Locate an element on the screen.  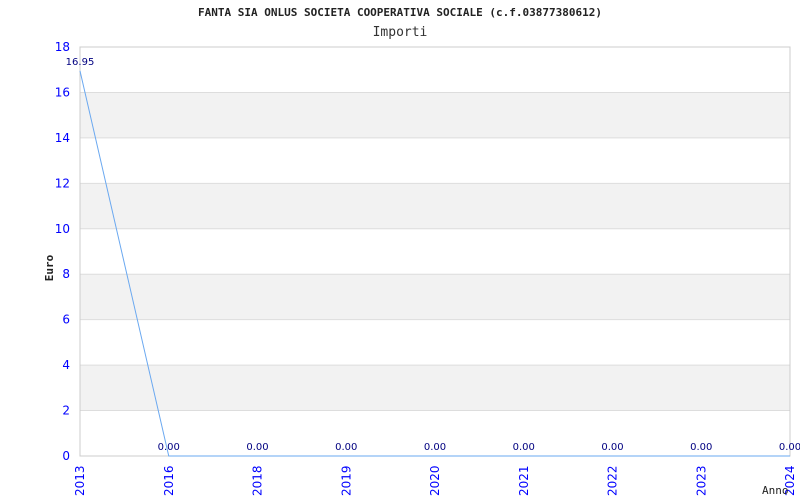
x-tick-label: 2023 is located at coordinates (701, 480).